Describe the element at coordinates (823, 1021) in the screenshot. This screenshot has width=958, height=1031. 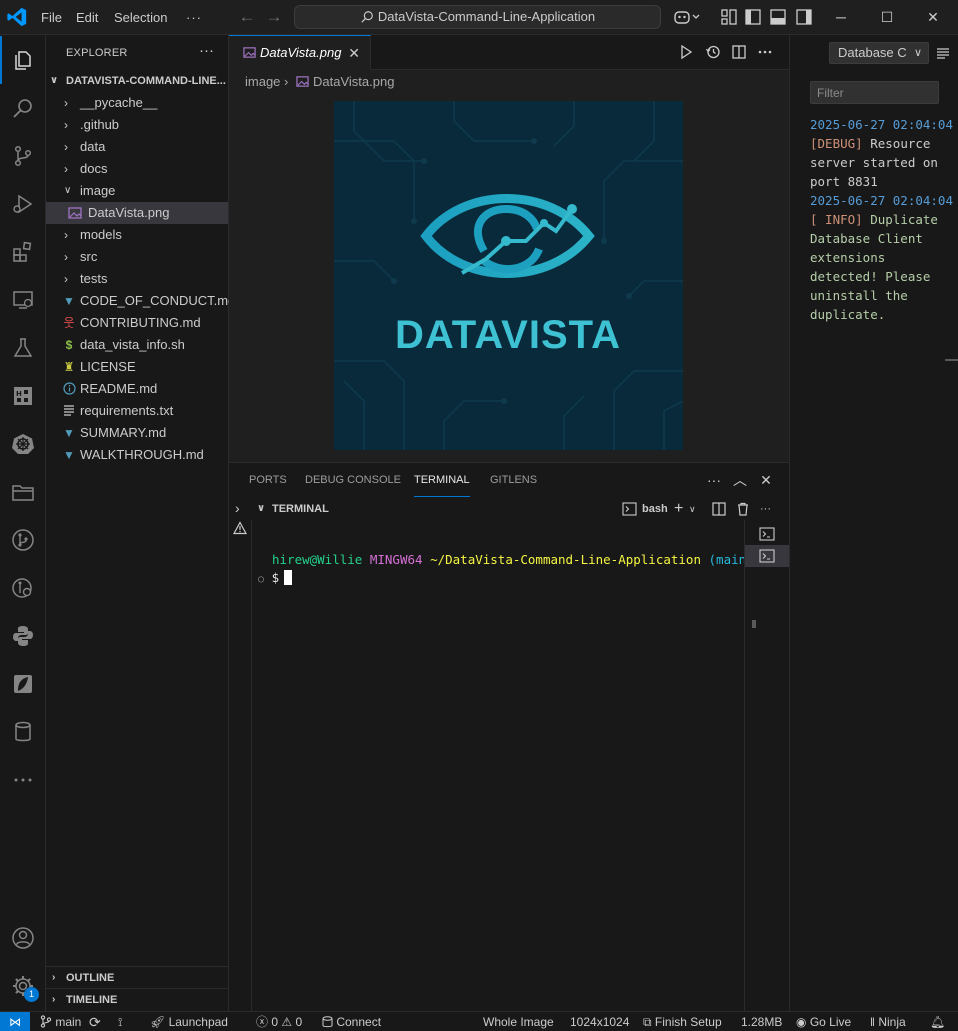
I see `go-live-status: ◉ Go Live` at that location.